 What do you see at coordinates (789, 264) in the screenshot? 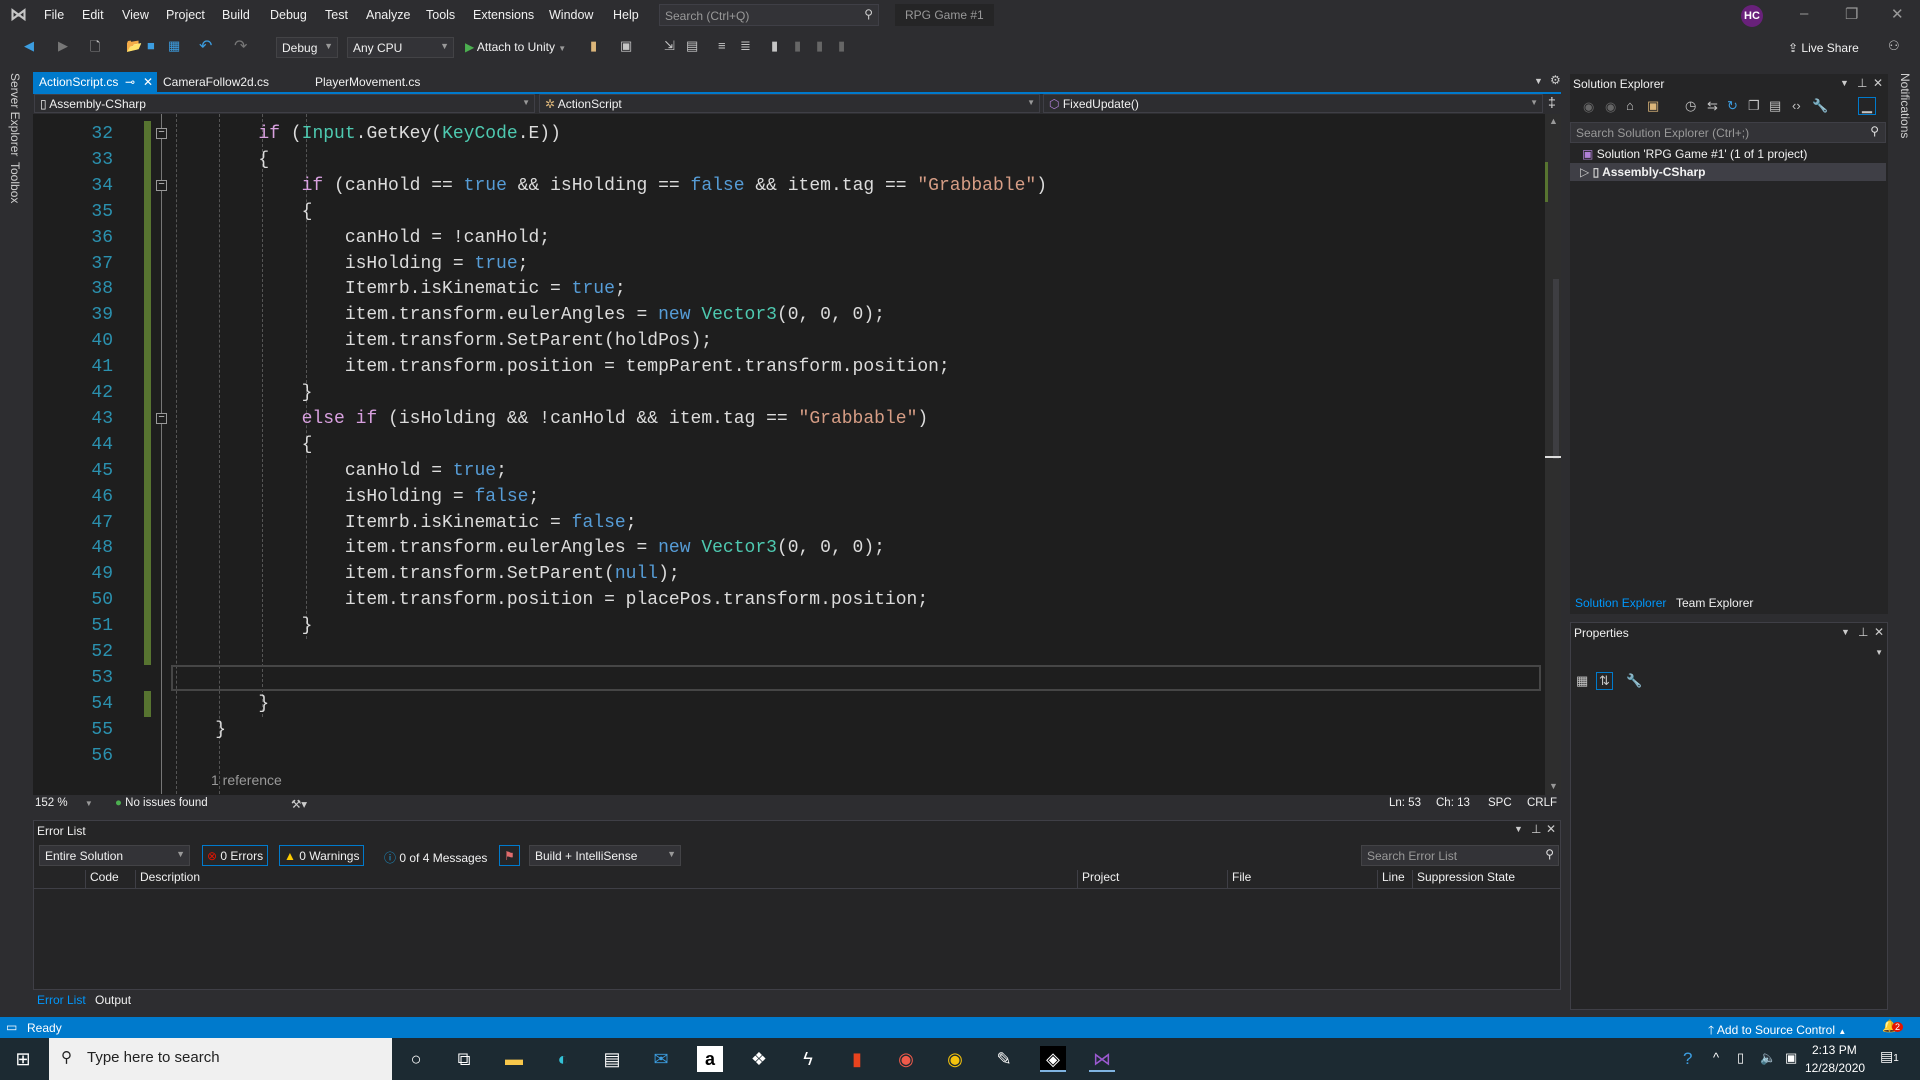
I see `code-line: 37 isHolding = true;` at bounding box center [789, 264].